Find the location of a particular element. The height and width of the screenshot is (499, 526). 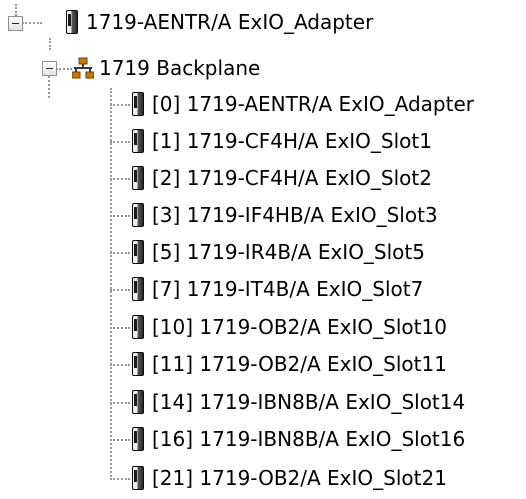

tree-node-module: [14] 1719-IBN8B/A ExIO_Slot14 is located at coordinates (298, 402).